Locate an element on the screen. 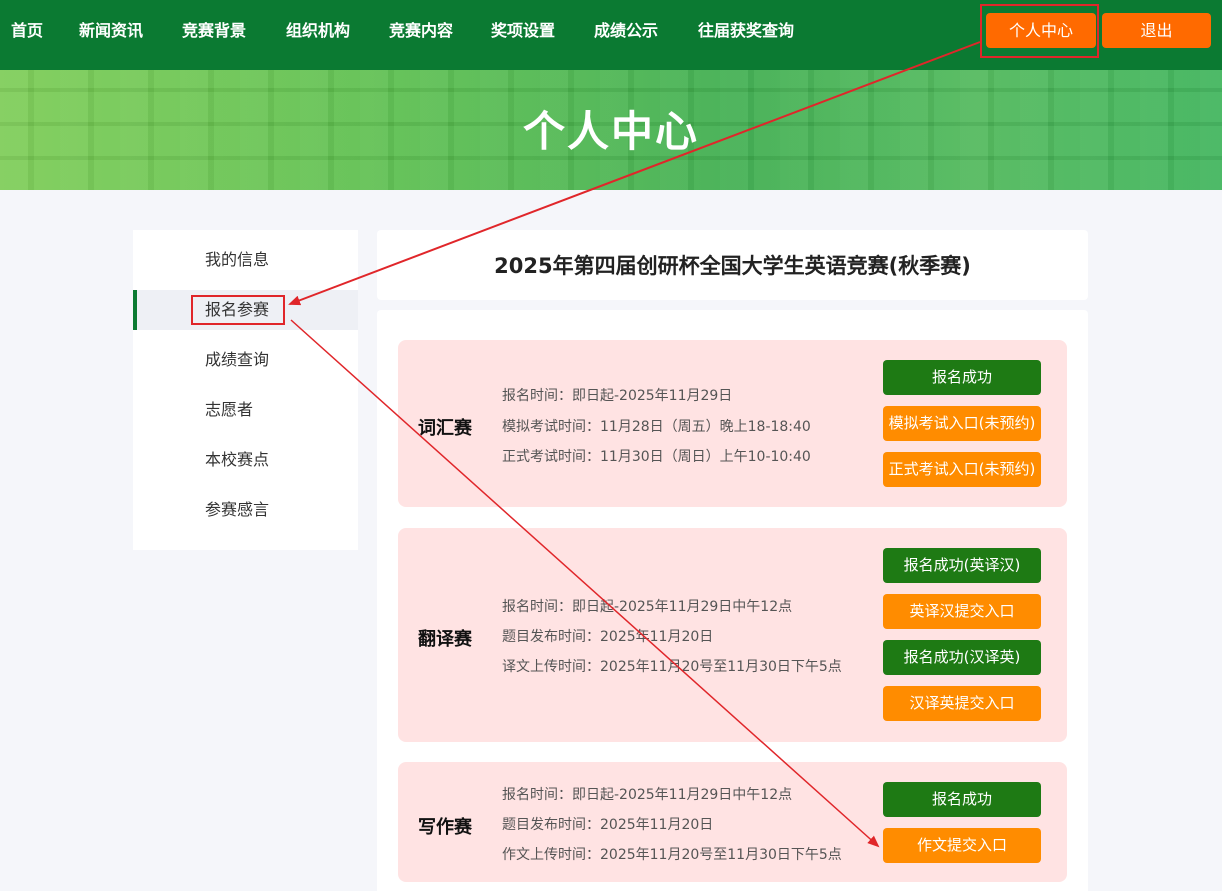  zh-en-submit-button: 汉译英提交入口 is located at coordinates (962, 703).